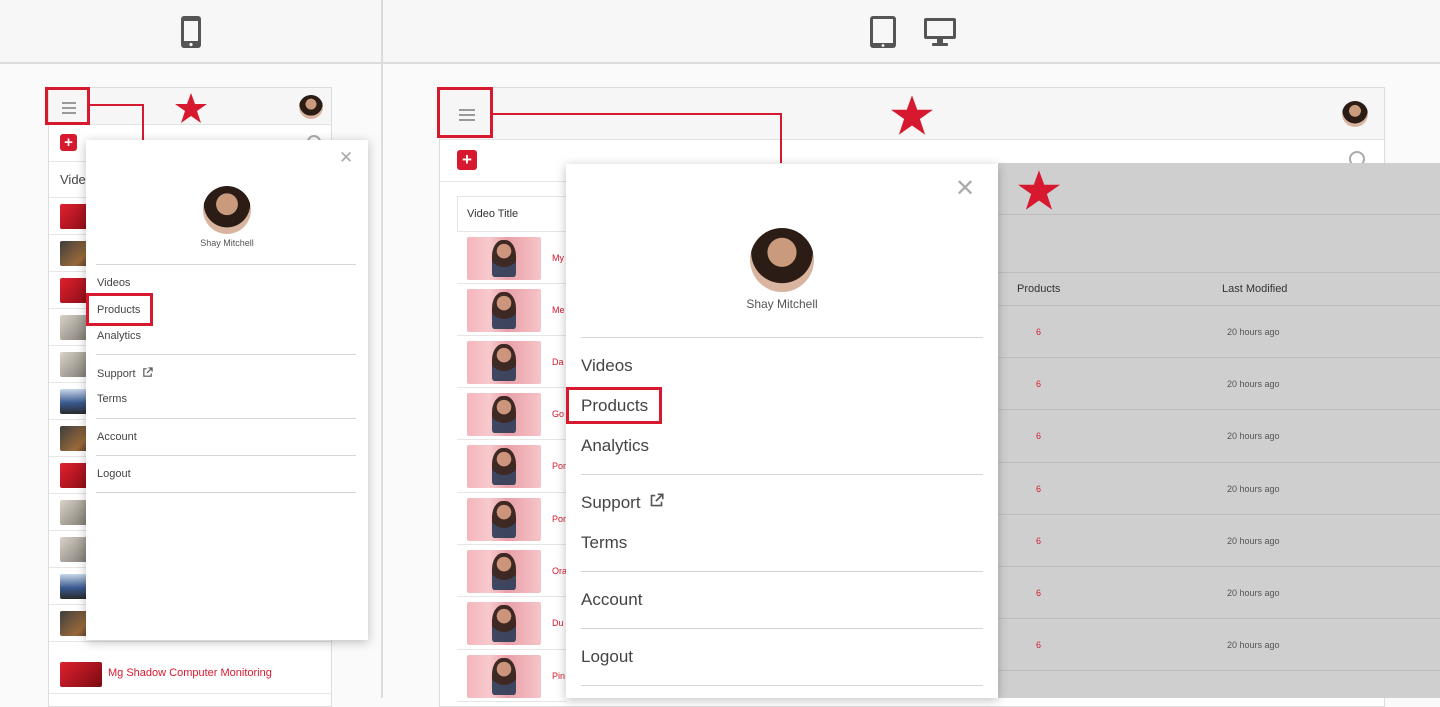  I want to click on panel-divider, so click(382, 349).